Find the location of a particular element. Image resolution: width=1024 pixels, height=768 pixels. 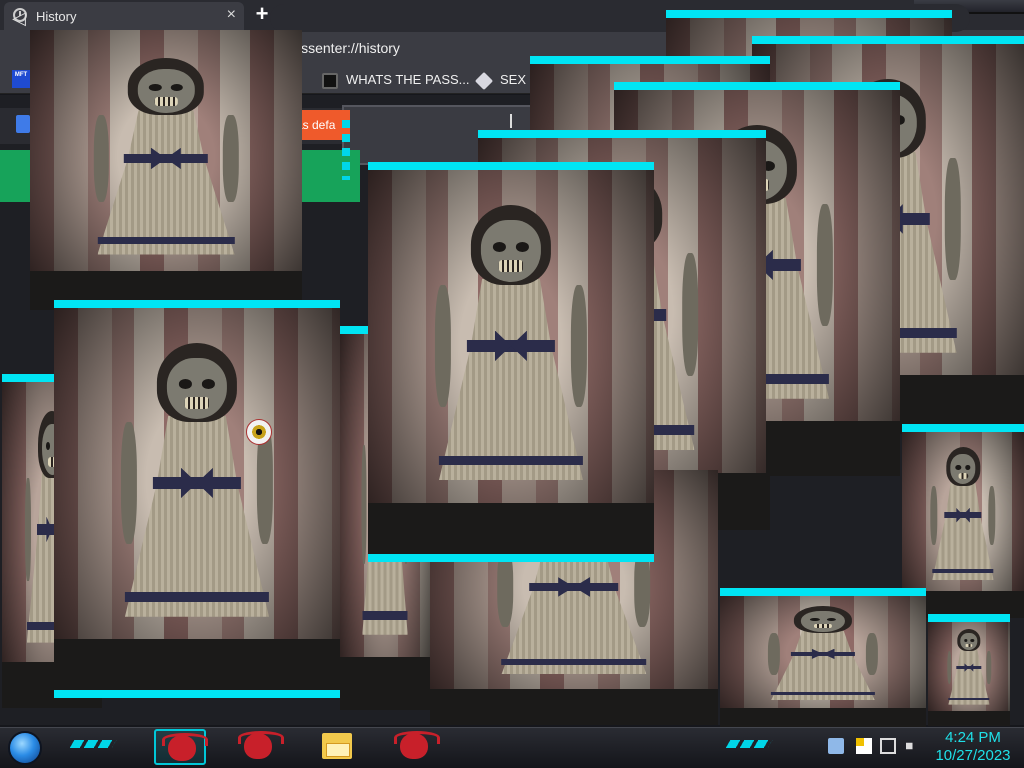

tray-network-icon is located at coordinates (836, 746).